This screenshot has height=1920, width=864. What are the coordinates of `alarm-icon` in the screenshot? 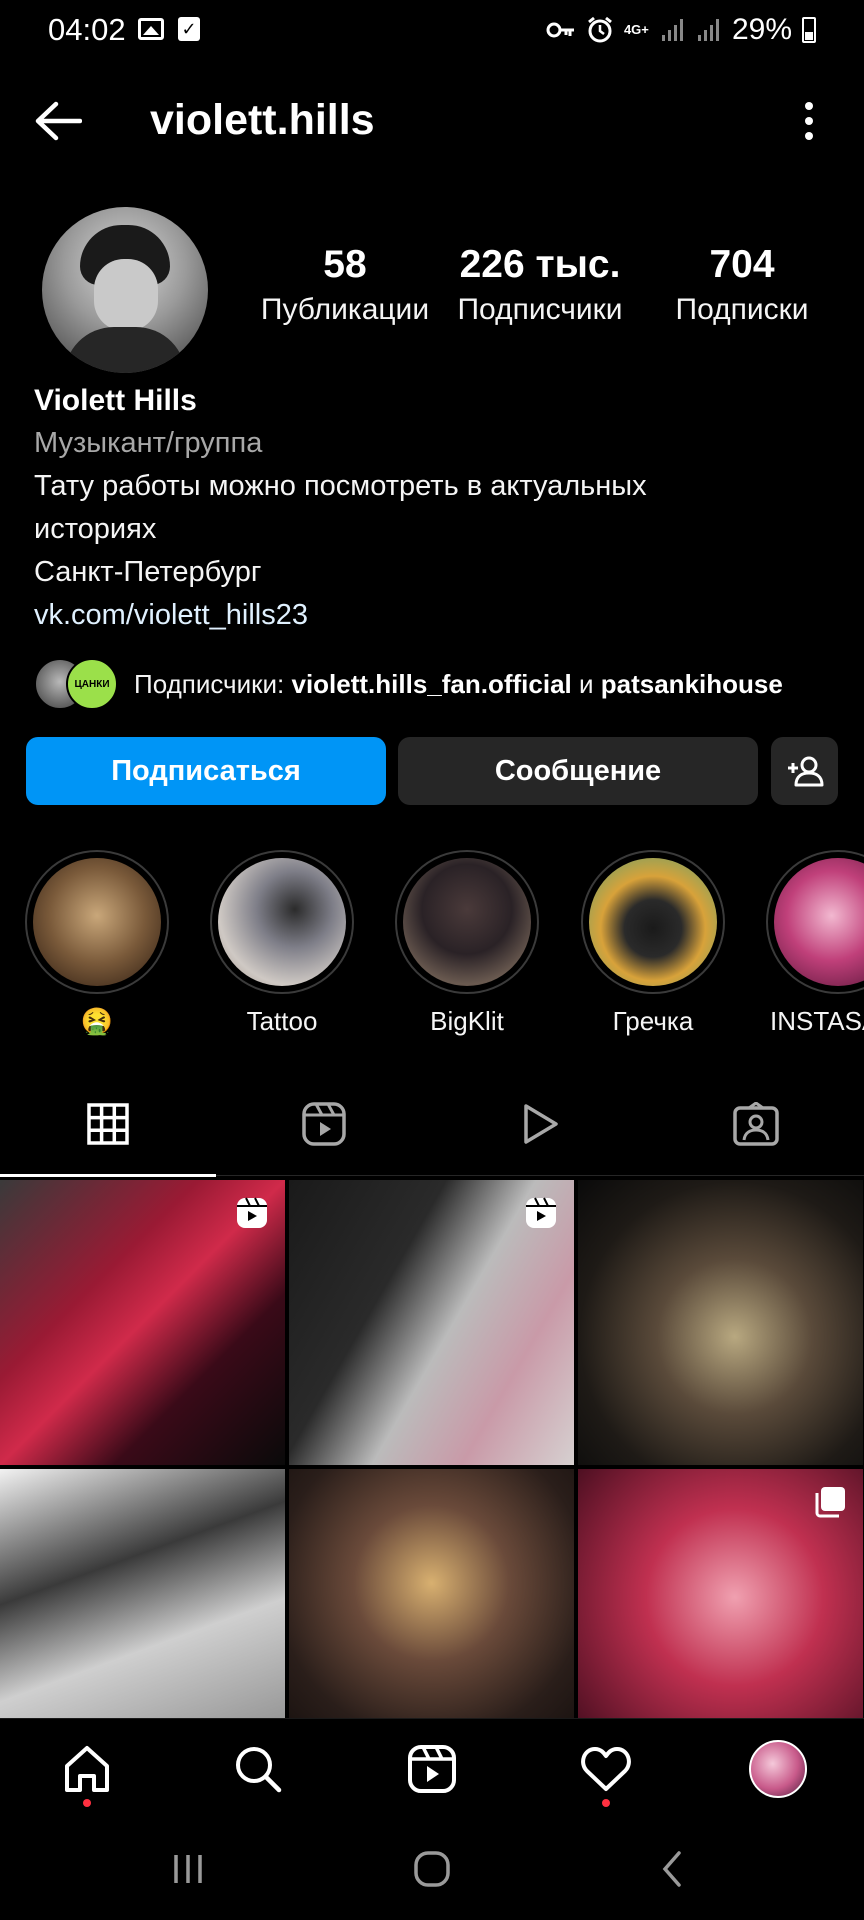 It's located at (600, 29).